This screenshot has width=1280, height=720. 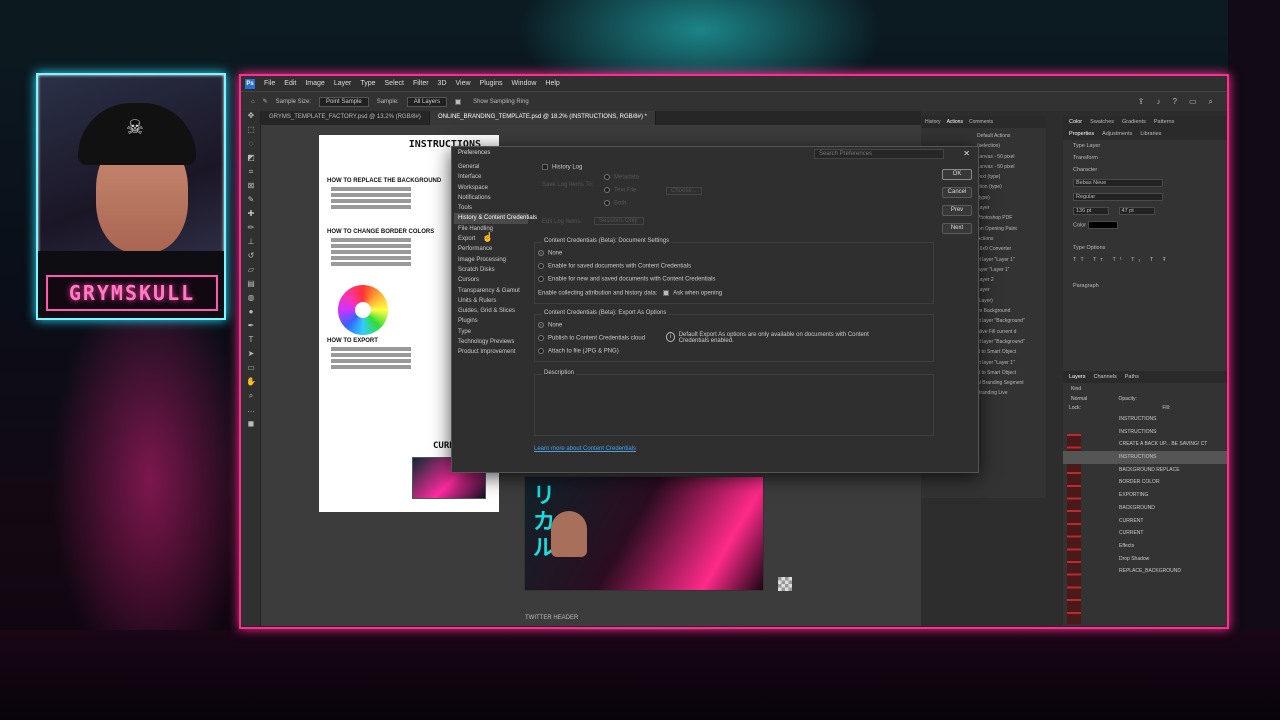 What do you see at coordinates (394, 83) in the screenshot?
I see `menu-select: Select` at bounding box center [394, 83].